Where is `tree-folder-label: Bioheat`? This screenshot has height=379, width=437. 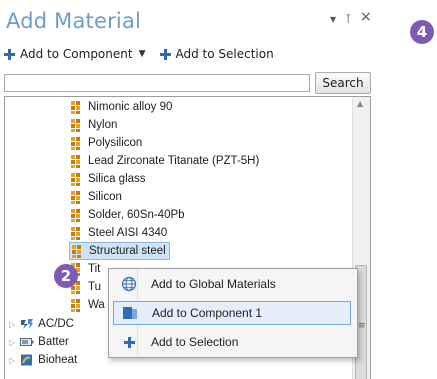
tree-folder-label: Bioheat is located at coordinates (58, 360).